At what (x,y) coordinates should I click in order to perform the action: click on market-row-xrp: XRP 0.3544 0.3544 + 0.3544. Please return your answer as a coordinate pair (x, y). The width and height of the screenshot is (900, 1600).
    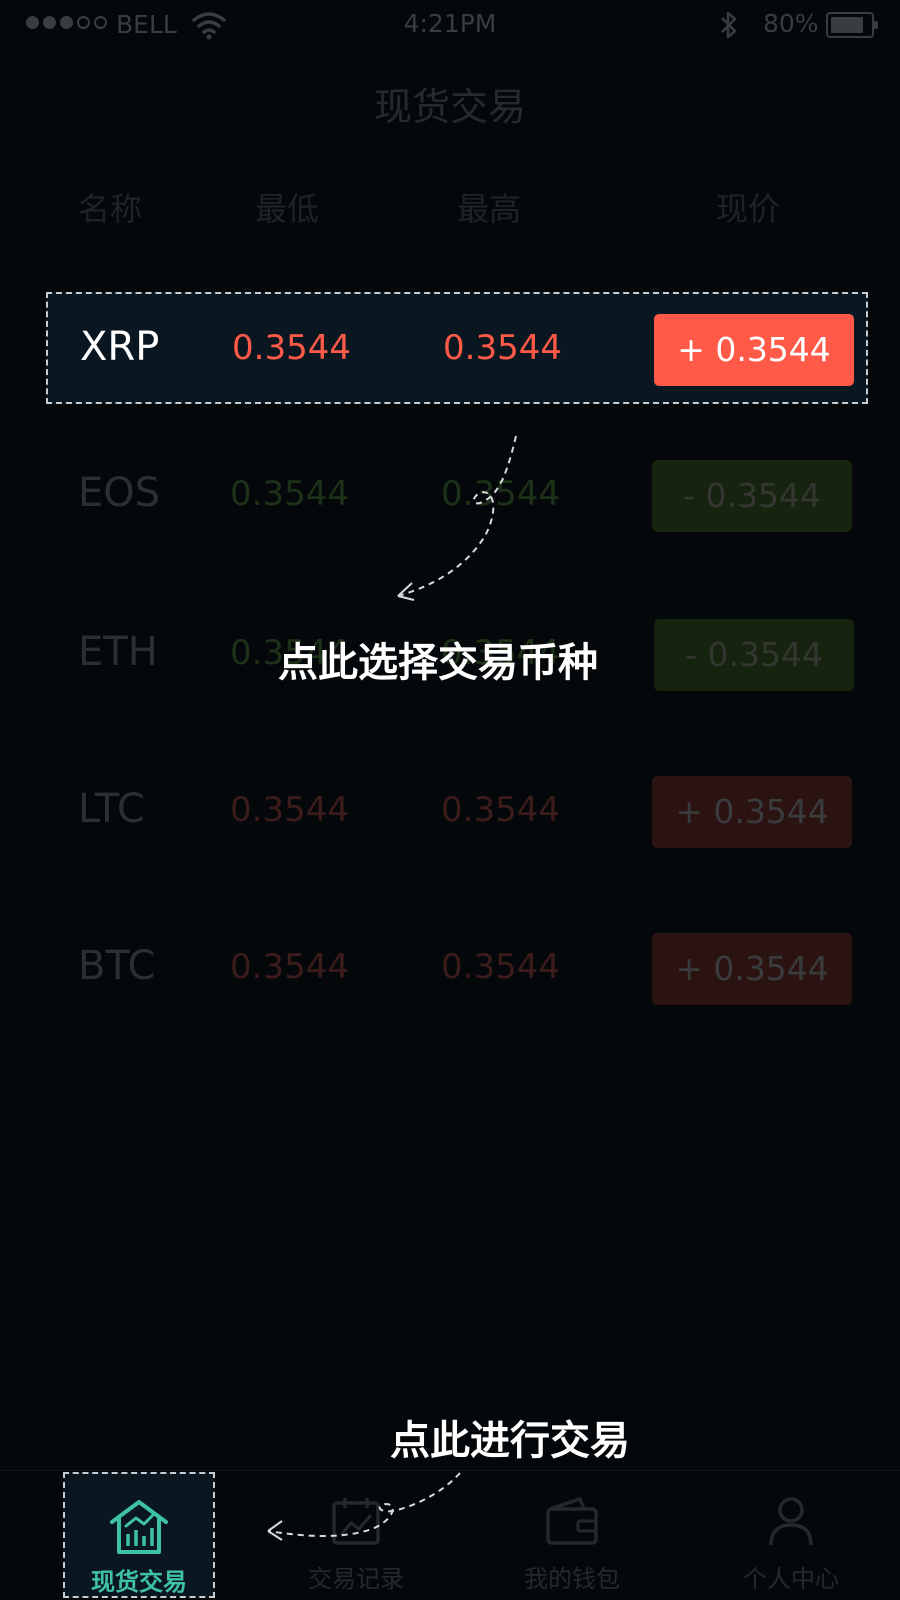
    Looking at the image, I should click on (457, 348).